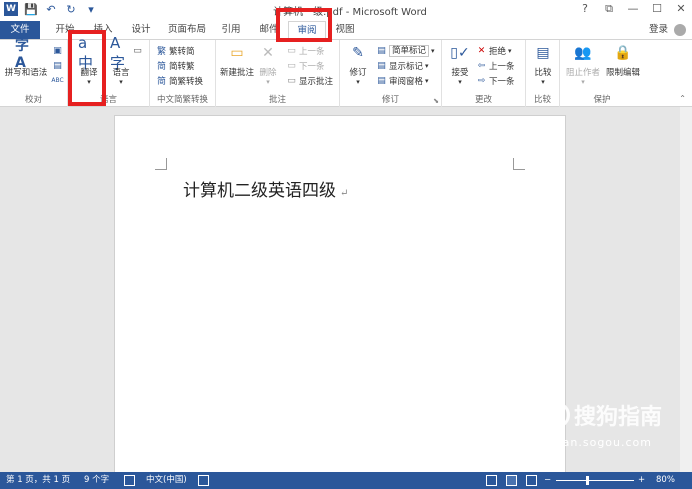 The image size is (692, 489). What do you see at coordinates (182, 100) in the screenshot?
I see `group-label-chinese: 中文简繁转换` at bounding box center [182, 100].